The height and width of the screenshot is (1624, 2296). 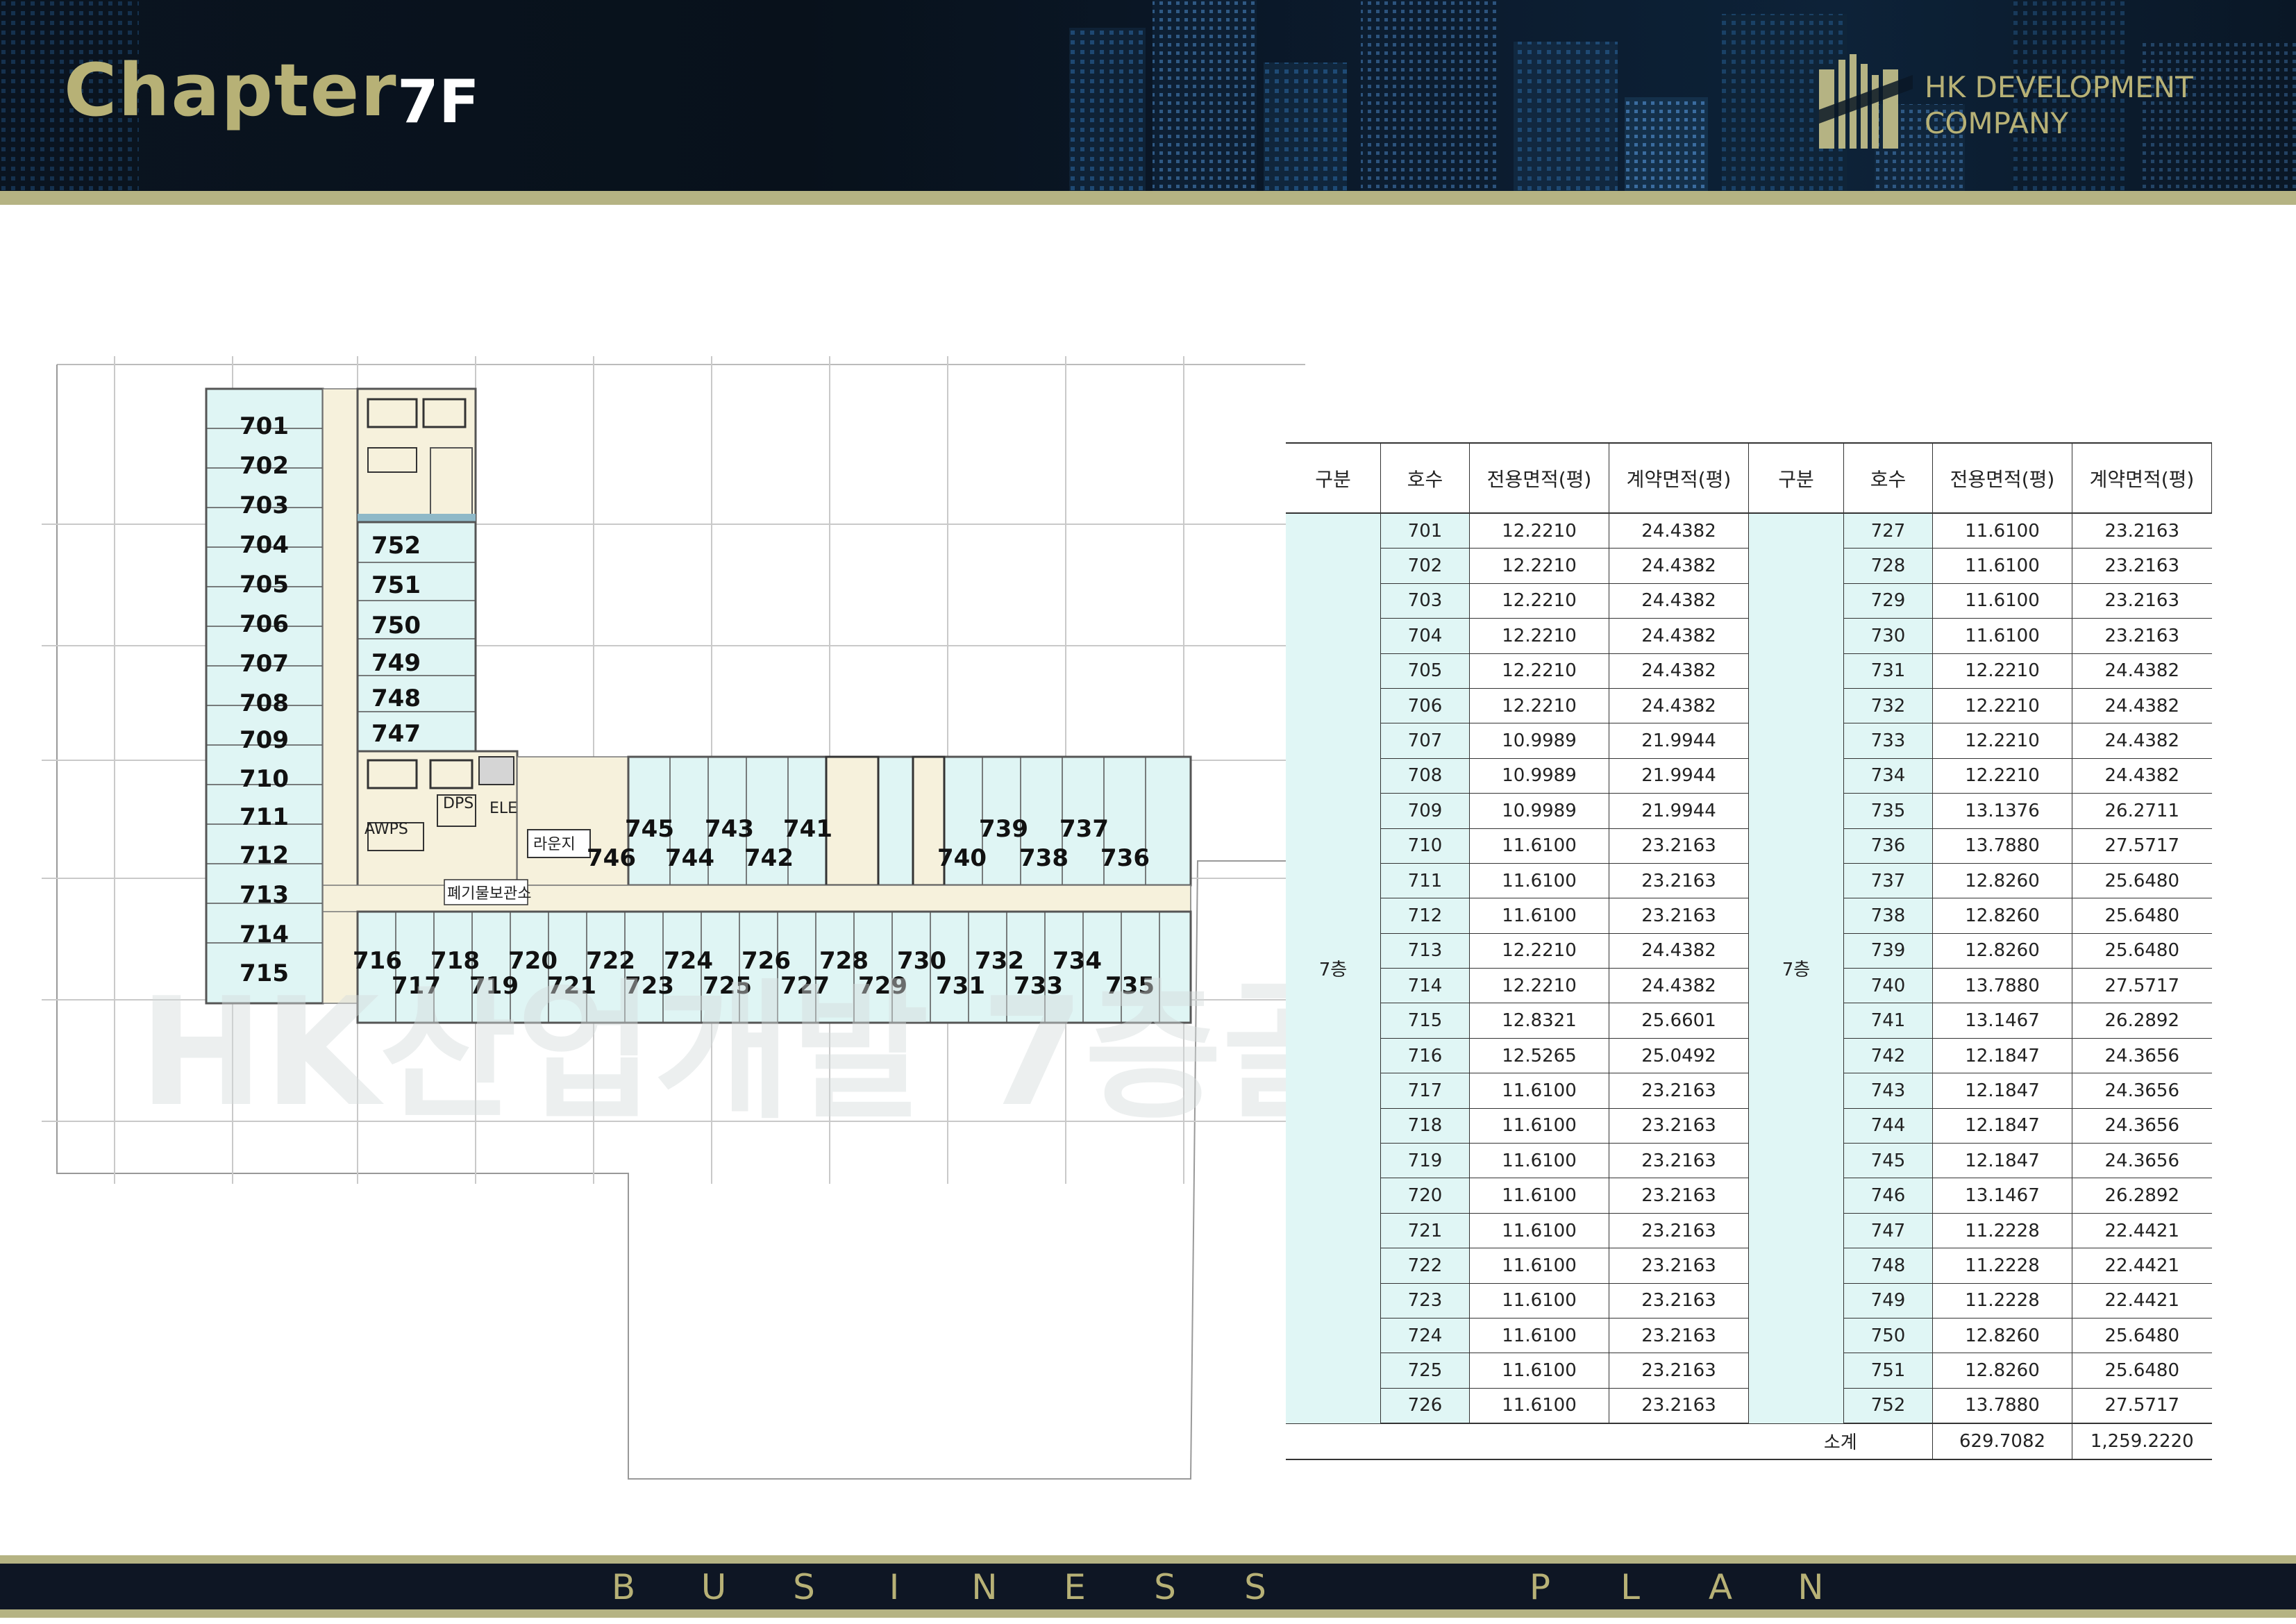 What do you see at coordinates (1148, 1614) in the screenshot?
I see `footer-accent-line-bottom` at bounding box center [1148, 1614].